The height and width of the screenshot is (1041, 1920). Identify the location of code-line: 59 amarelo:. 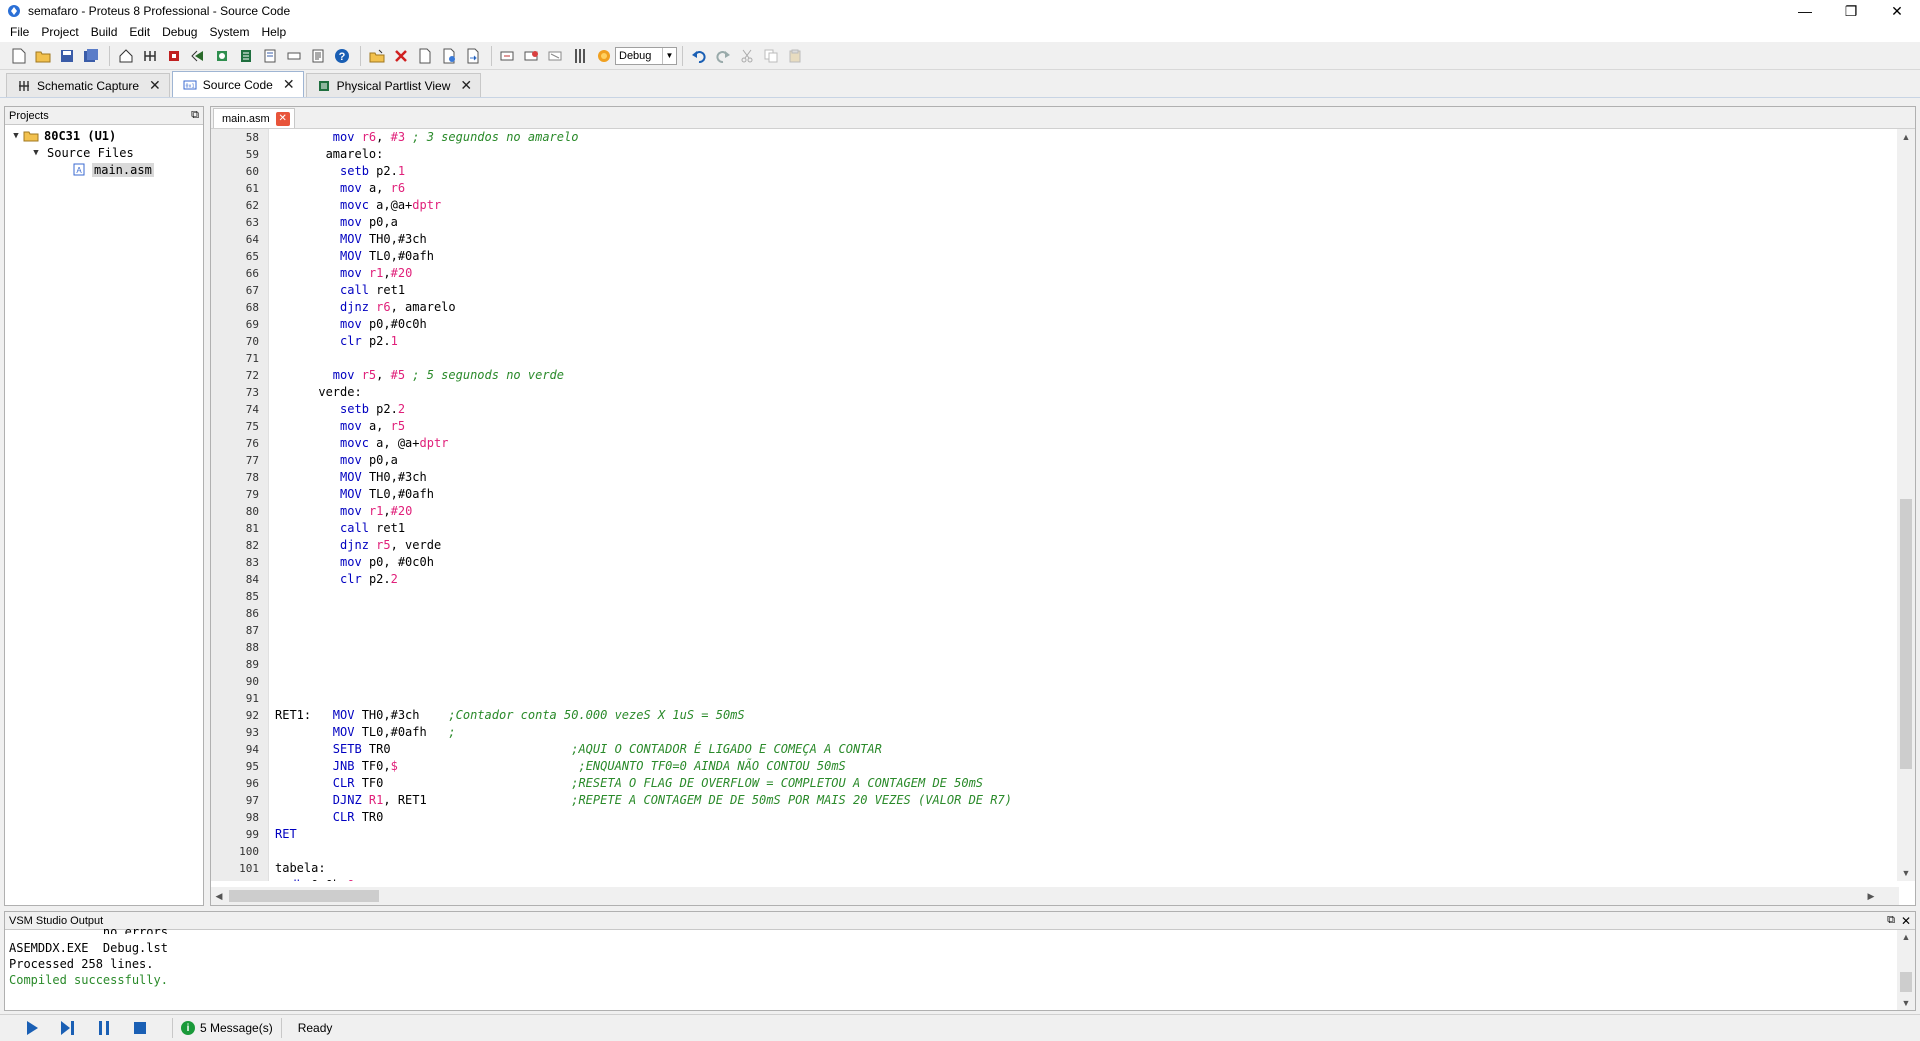
(1054, 154).